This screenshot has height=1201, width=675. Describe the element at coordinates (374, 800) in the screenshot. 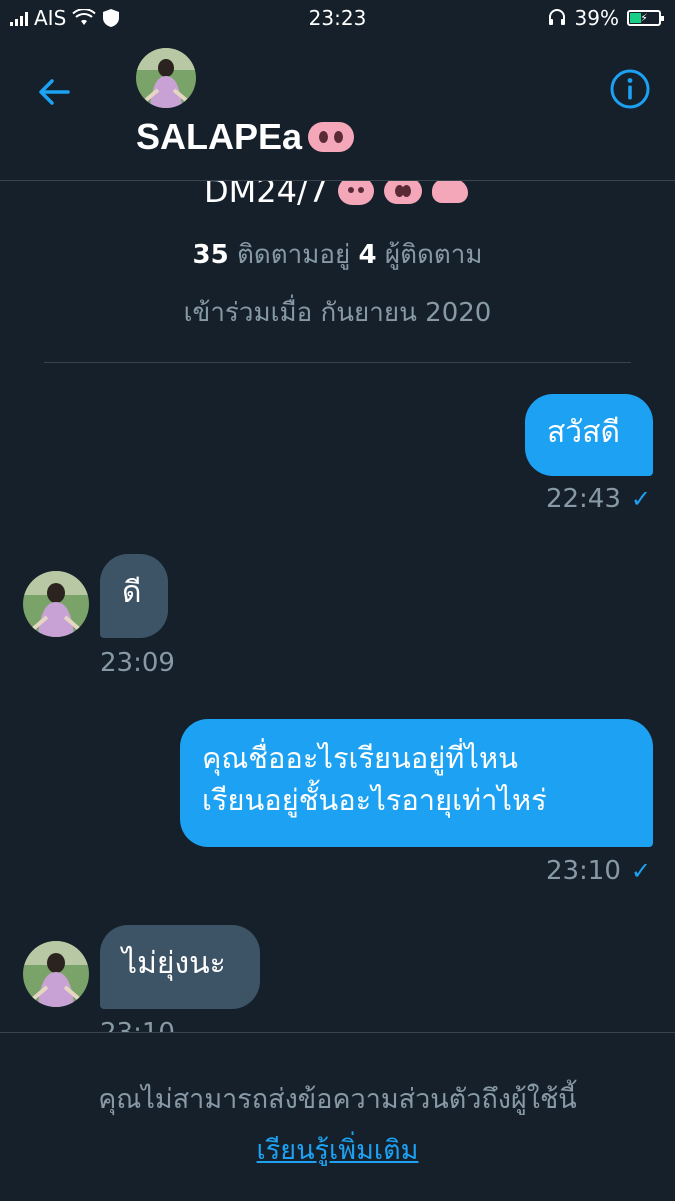

I see `message-text-line: เรียนอยู่ชั้นอะไรอายุเท่าไหร่` at that location.